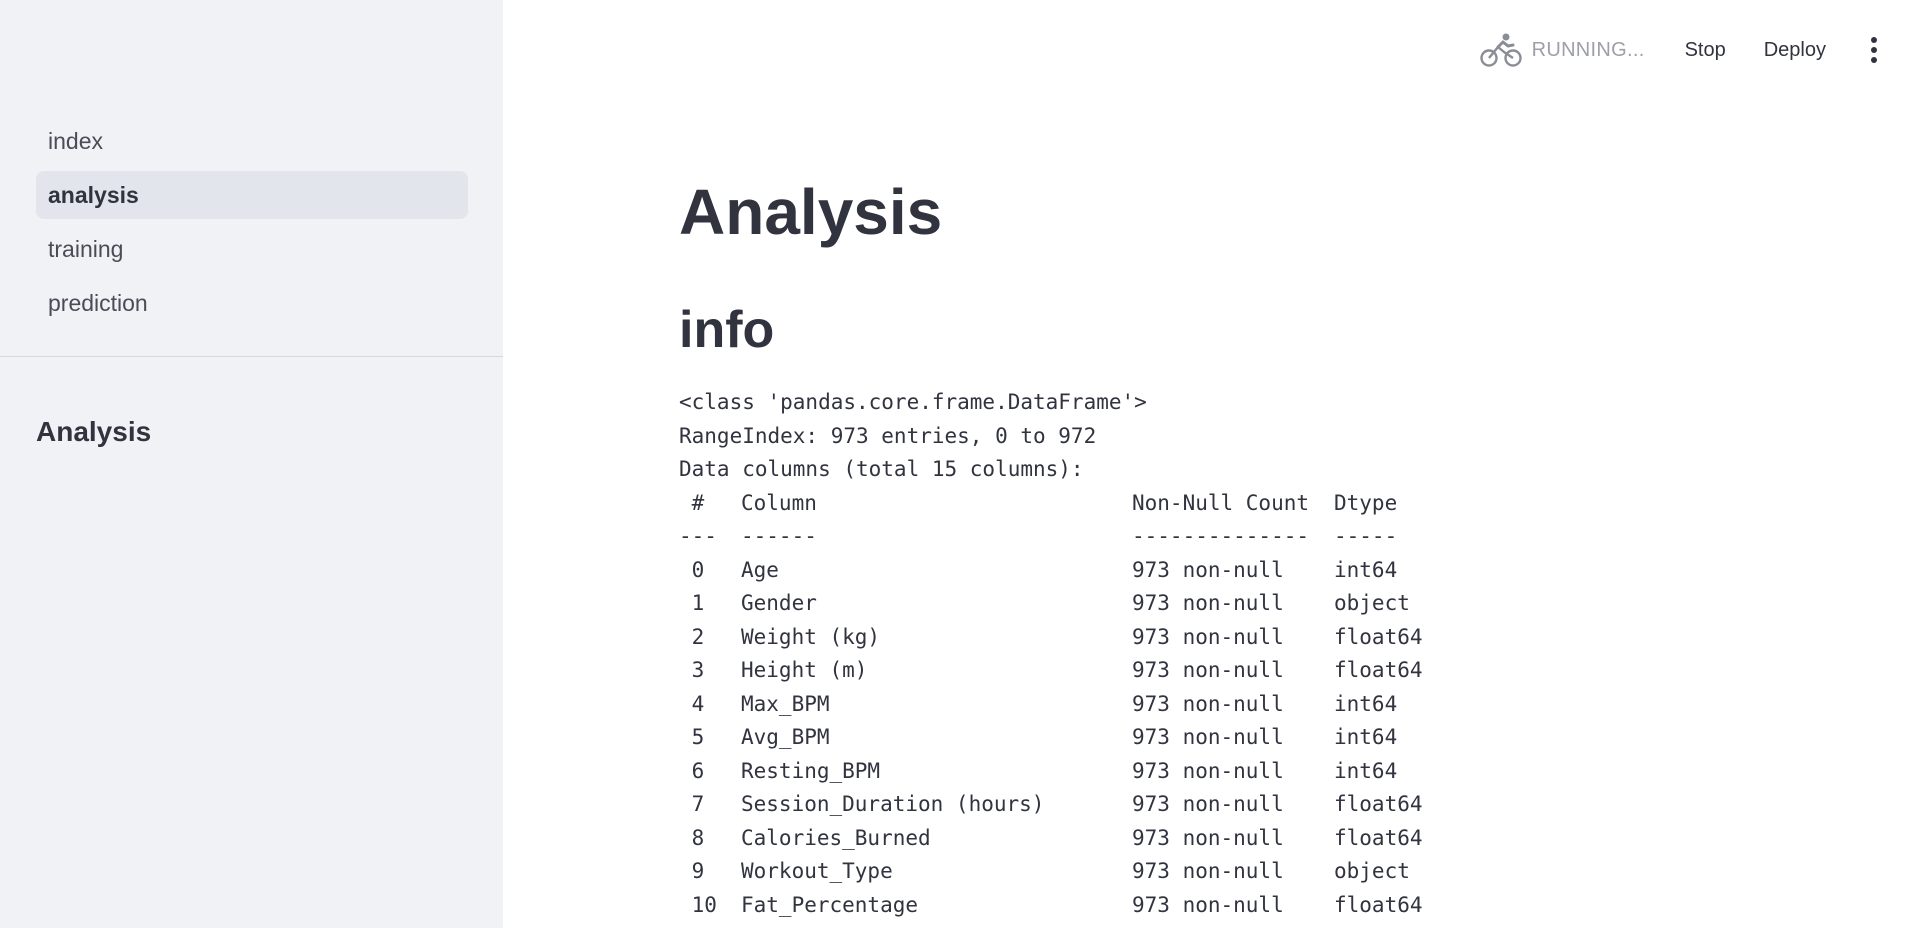  I want to click on info-columns-line: Data columns (total 15 columns):, so click(881, 469).